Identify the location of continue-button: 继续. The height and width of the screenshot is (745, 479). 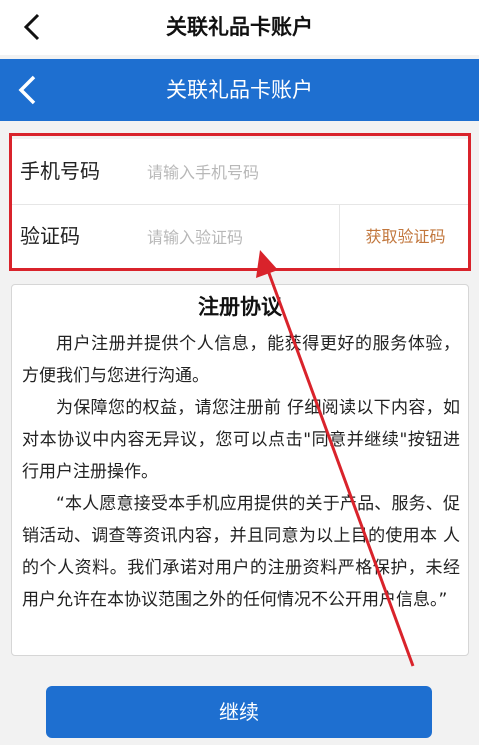
(239, 712).